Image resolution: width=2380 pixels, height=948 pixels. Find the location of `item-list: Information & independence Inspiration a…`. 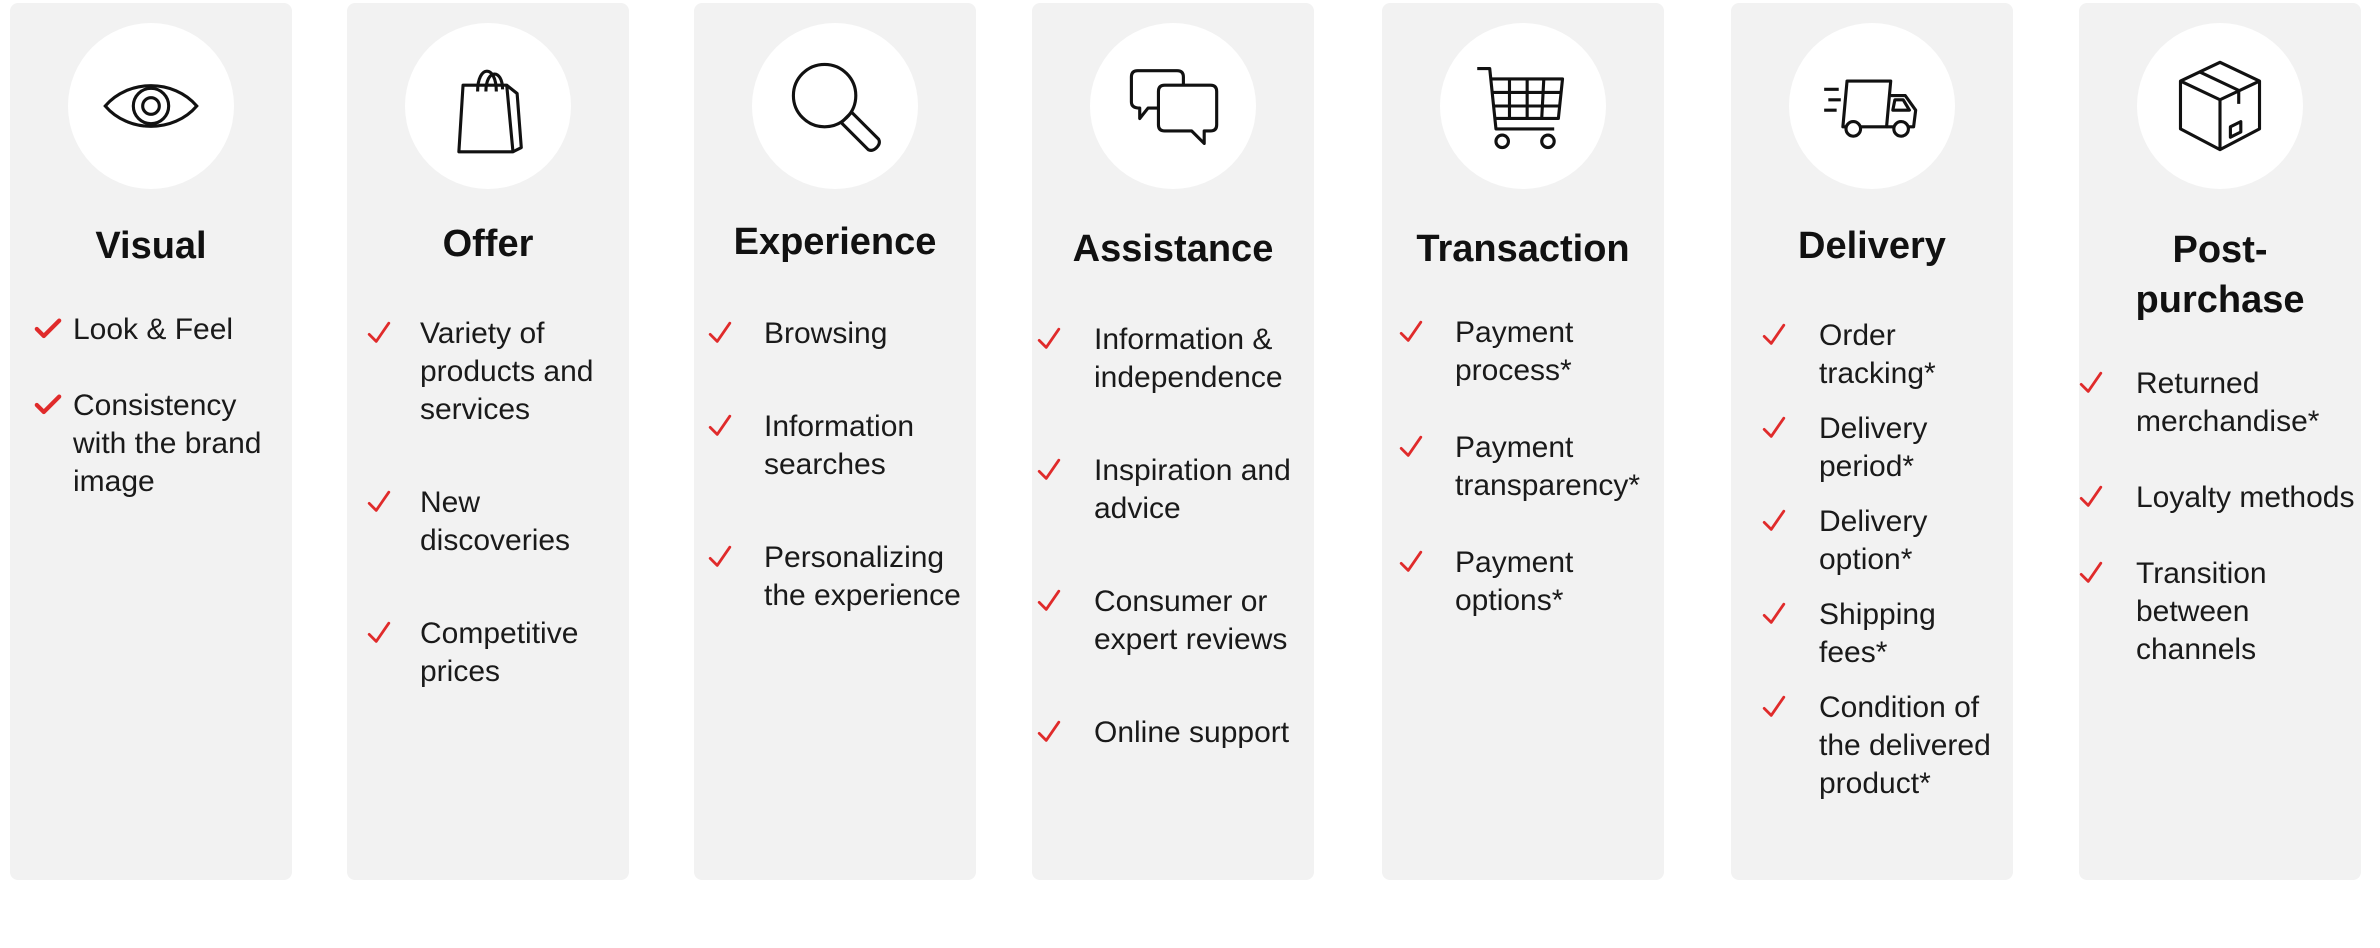

item-list: Information & independence Inspiration a… is located at coordinates (1173, 536).